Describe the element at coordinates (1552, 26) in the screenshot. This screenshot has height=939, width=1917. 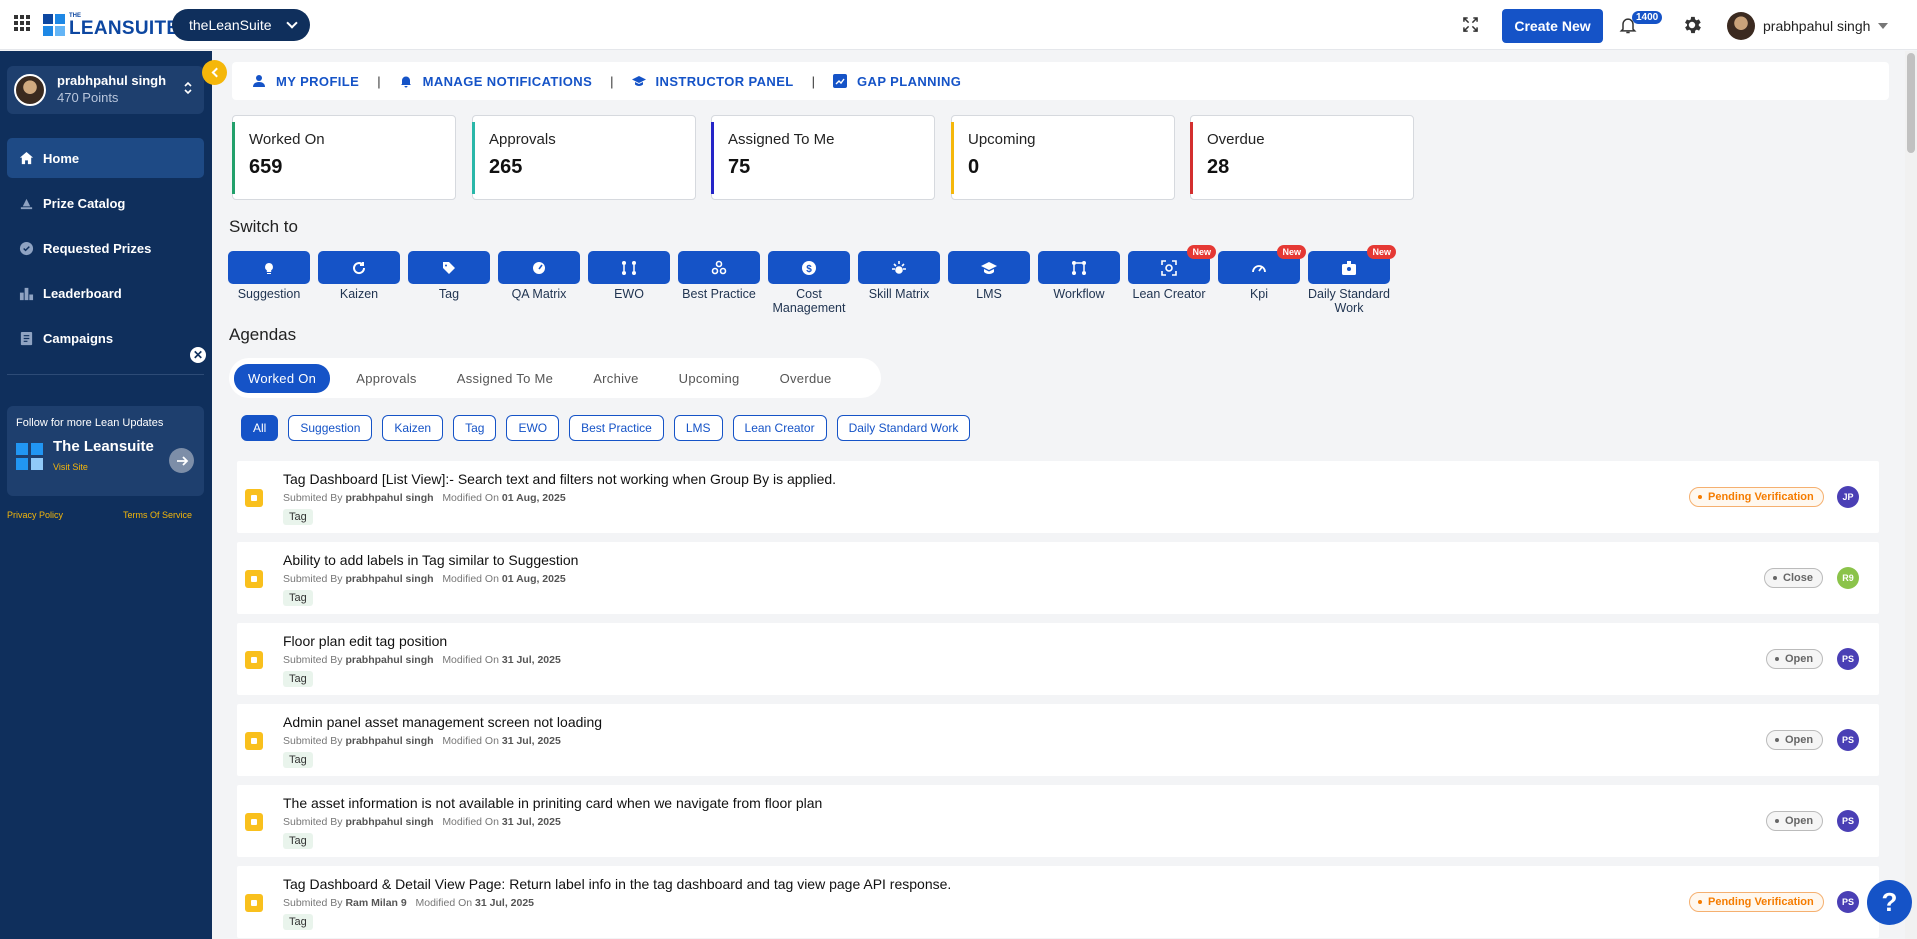
I see `create-new-button: Create New` at that location.